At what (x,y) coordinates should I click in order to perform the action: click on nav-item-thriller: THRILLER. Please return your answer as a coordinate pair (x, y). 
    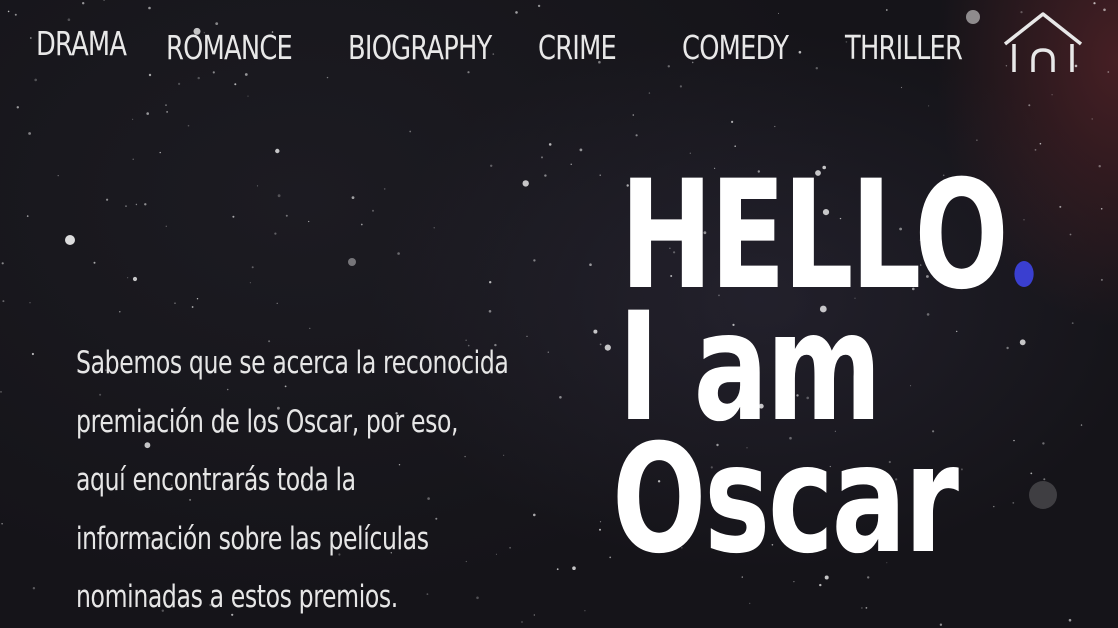
    Looking at the image, I should click on (904, 48).